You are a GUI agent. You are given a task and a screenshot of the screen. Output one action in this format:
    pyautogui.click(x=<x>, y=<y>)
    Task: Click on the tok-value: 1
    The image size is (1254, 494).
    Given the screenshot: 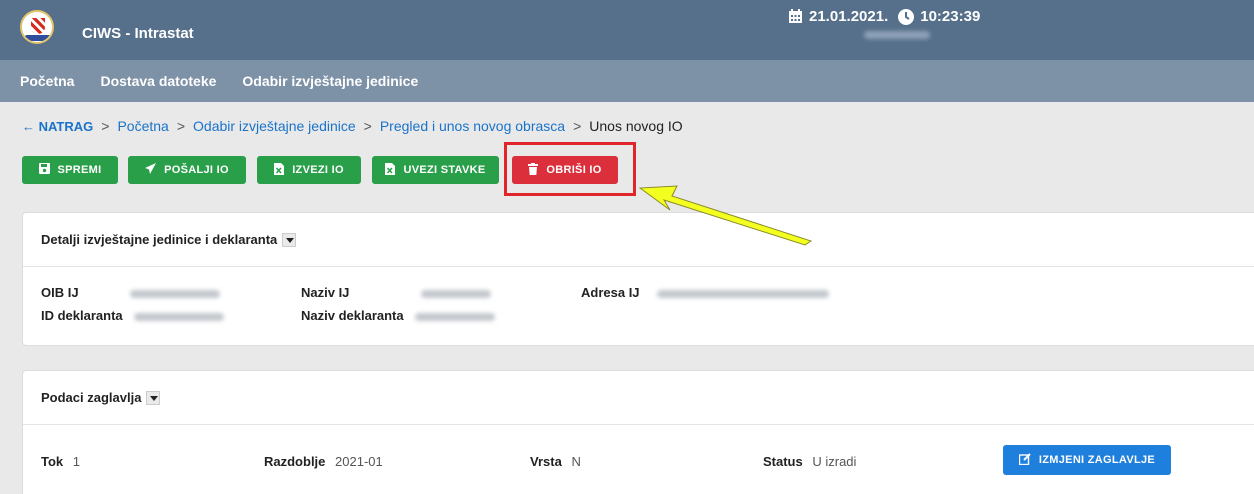 What is the action you would take?
    pyautogui.click(x=76, y=461)
    